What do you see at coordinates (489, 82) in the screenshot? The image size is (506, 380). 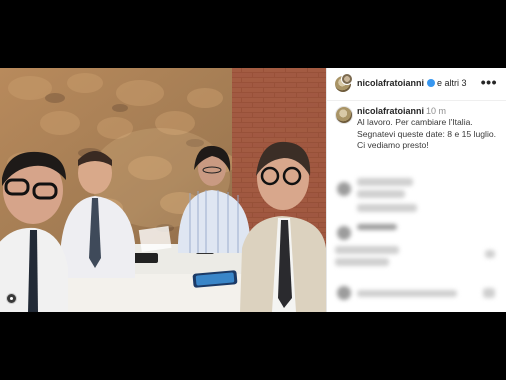 I see `more-options-icon: •••` at bounding box center [489, 82].